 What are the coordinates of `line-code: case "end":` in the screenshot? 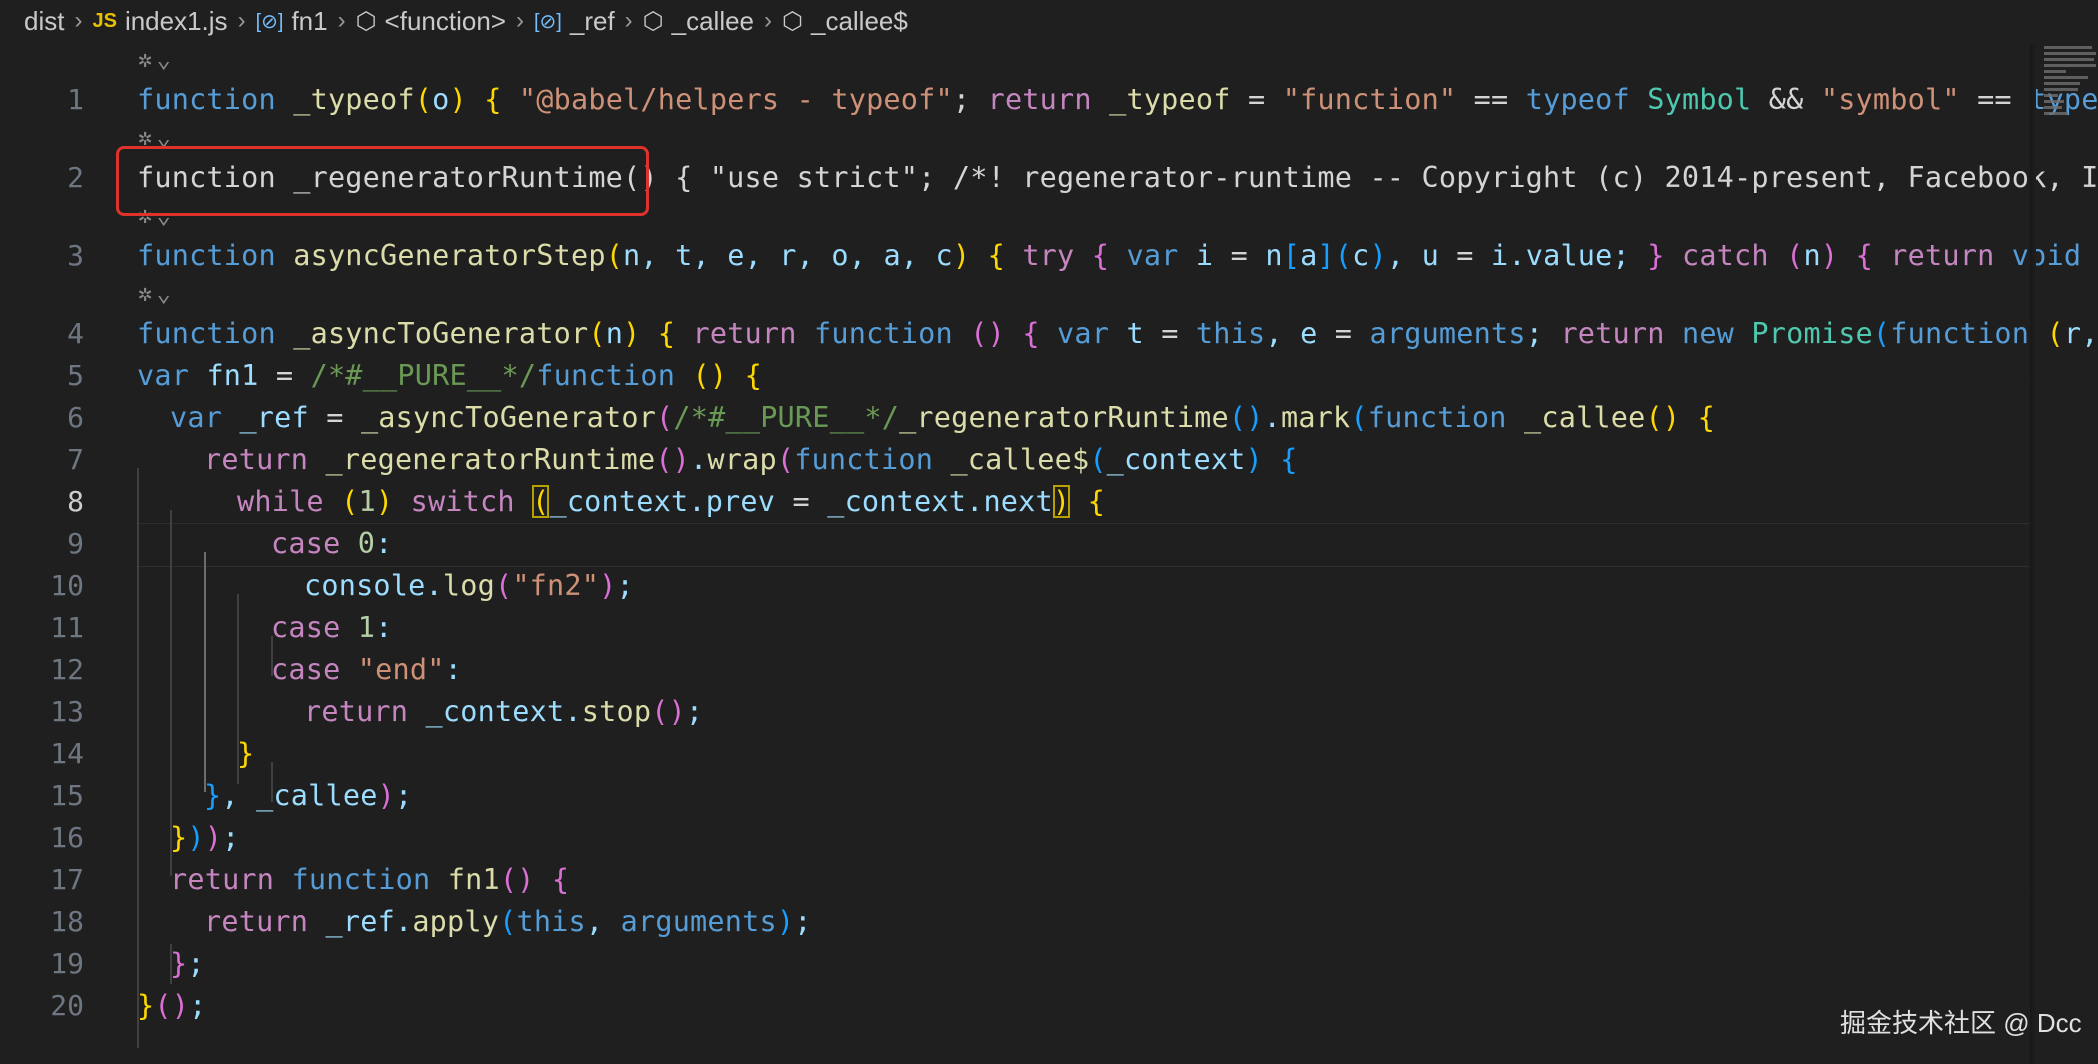 It's located at (366, 669).